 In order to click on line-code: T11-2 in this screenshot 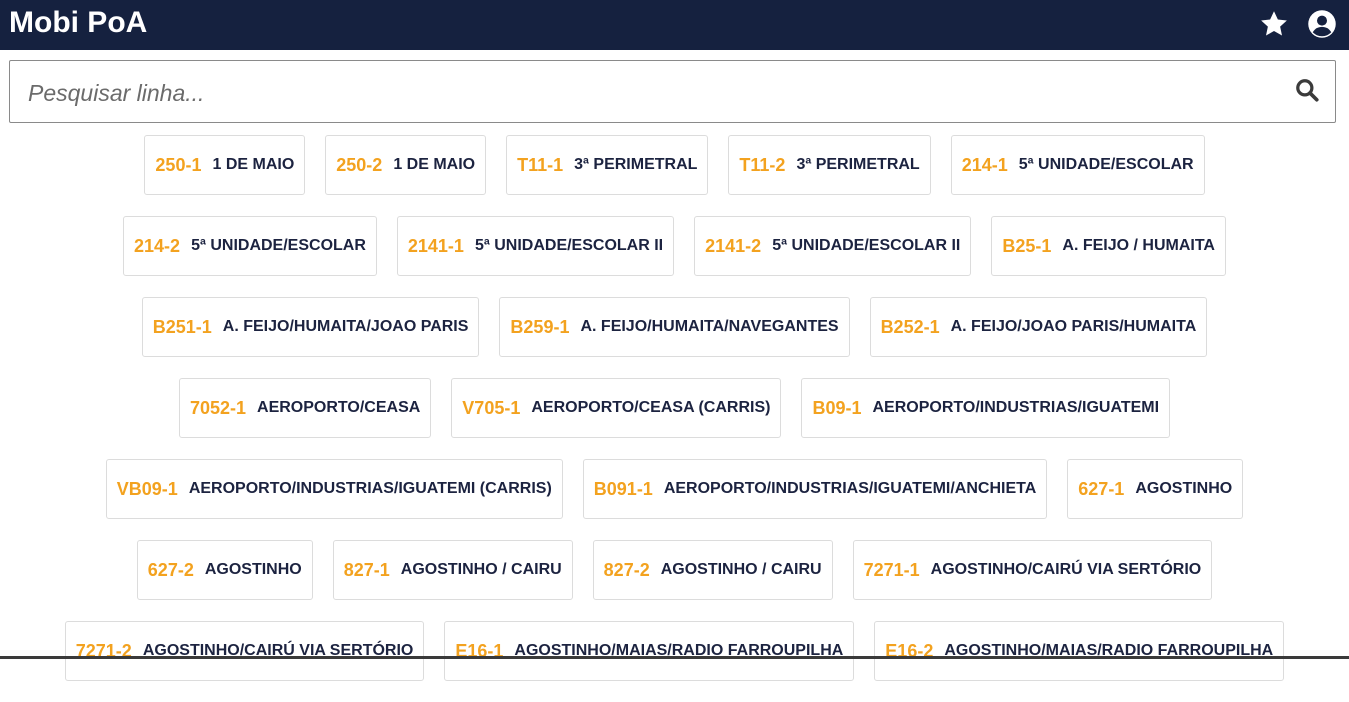, I will do `click(762, 164)`.